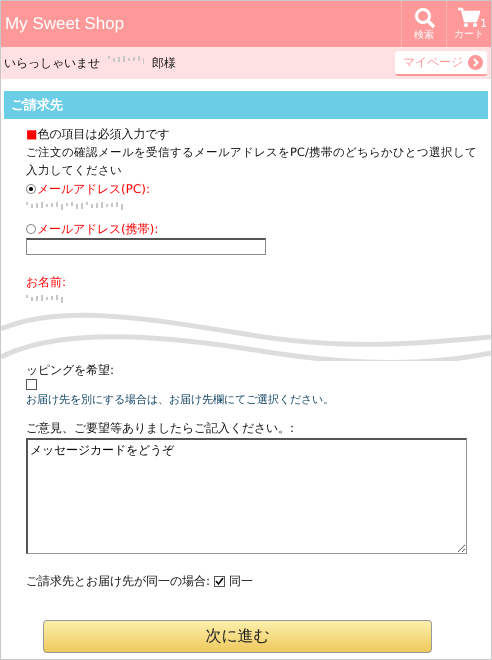 This screenshot has width=492, height=660. I want to click on input-field, so click(146, 246).